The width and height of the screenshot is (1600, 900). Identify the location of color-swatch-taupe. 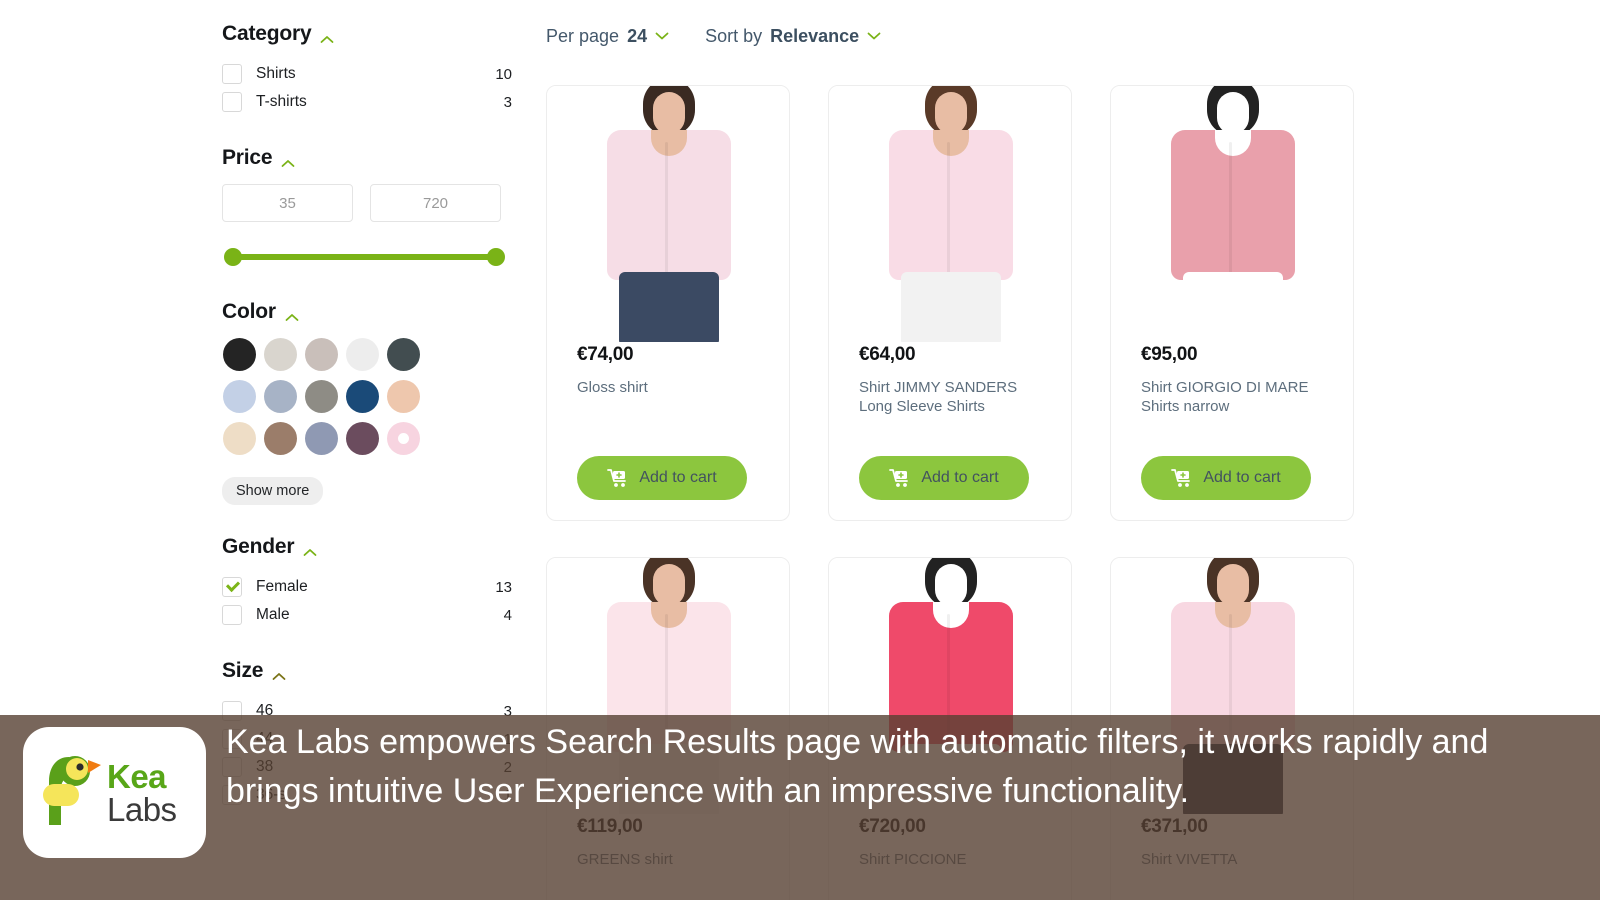
(321, 354).